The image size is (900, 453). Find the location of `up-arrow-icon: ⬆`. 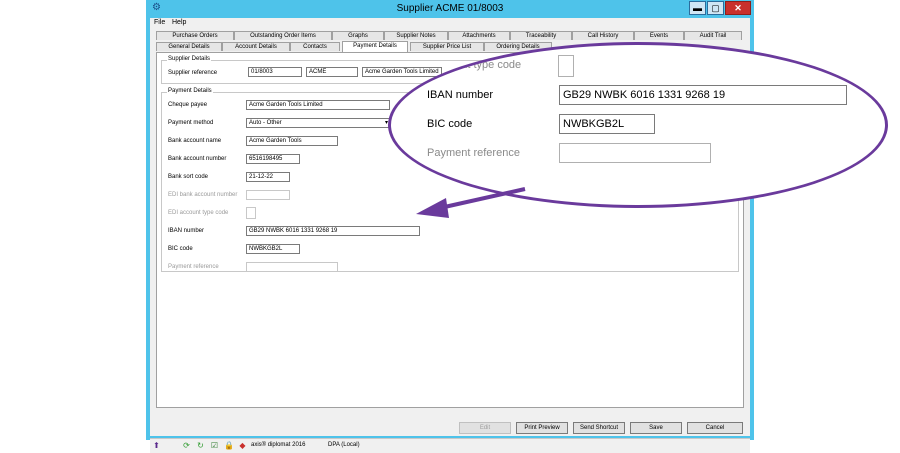

up-arrow-icon: ⬆ is located at coordinates (156, 445).